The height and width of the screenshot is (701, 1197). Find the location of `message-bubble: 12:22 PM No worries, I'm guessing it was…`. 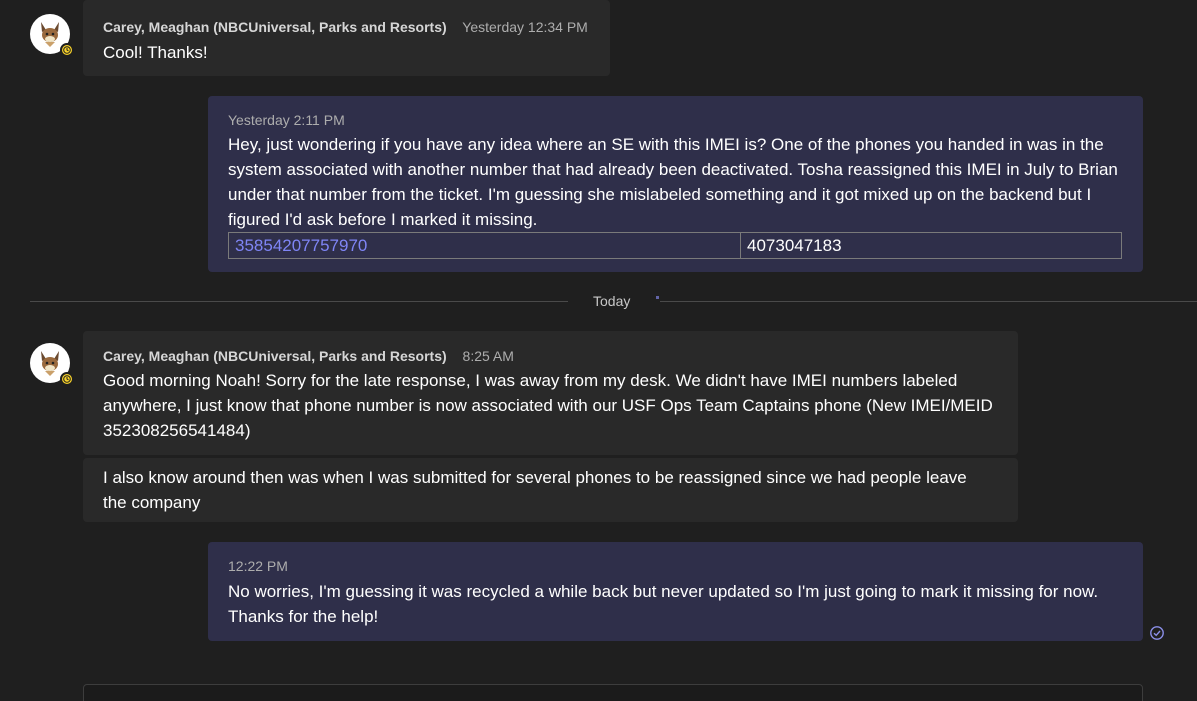

message-bubble: 12:22 PM No worries, I'm guessing it was… is located at coordinates (675, 591).